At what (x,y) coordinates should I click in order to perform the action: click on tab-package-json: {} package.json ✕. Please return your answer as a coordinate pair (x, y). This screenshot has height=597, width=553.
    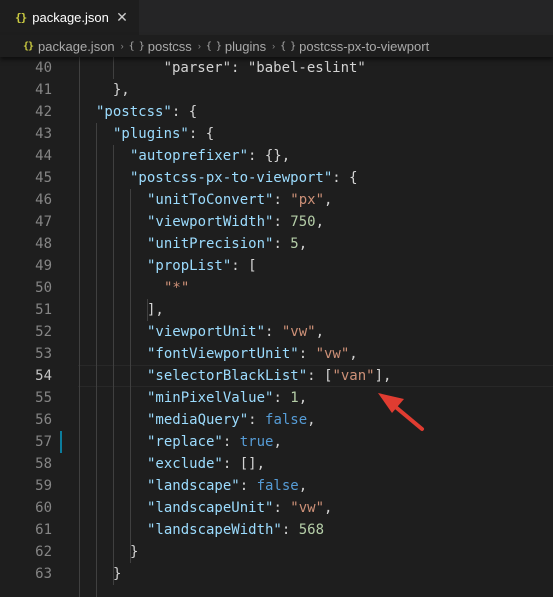
    Looking at the image, I should click on (69, 17).